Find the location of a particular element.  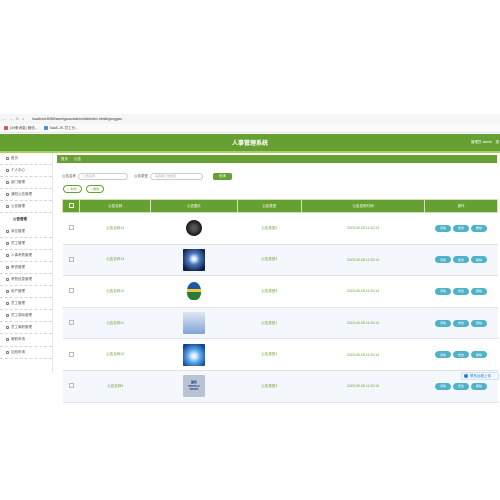

sidebar-item-position: 岗位管理 is located at coordinates (26, 232).